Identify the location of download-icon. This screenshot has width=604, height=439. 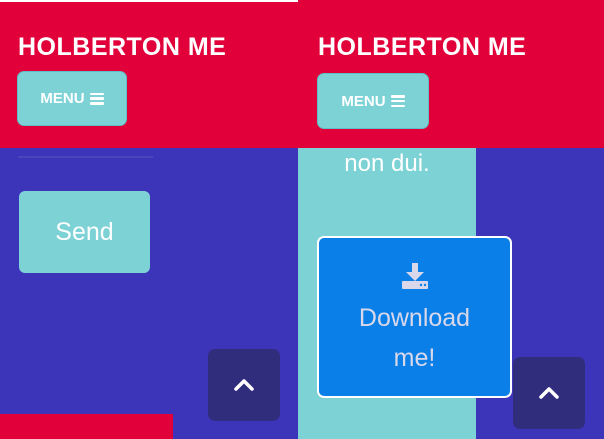
(414, 276).